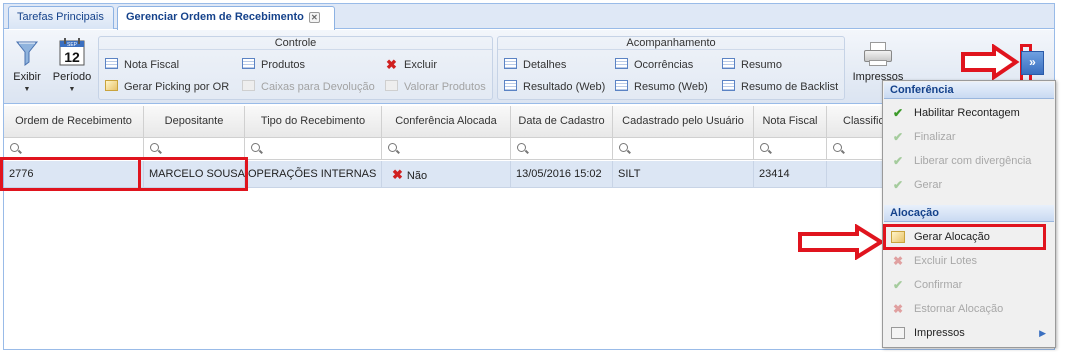  I want to click on menu-habilitar-recontagem: ✔ Habilitar Recontagem, so click(969, 113).